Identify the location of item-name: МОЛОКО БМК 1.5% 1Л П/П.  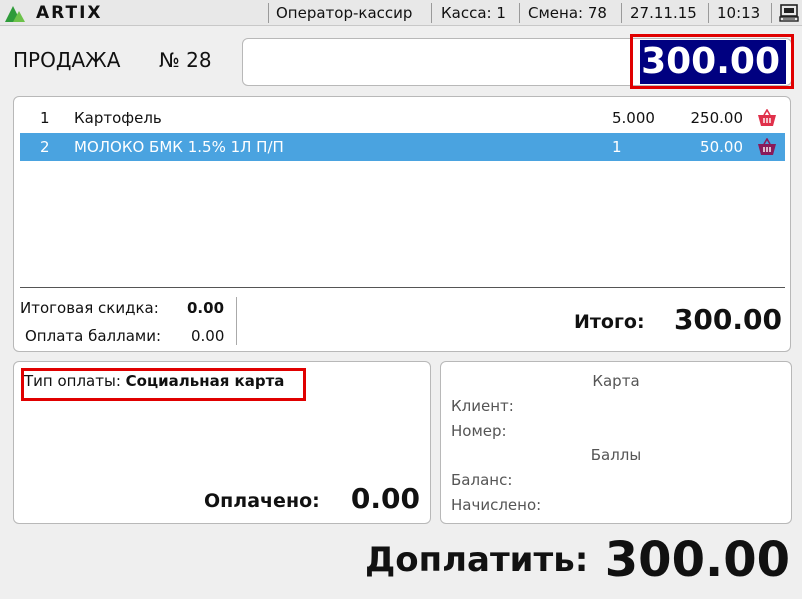
(179, 147).